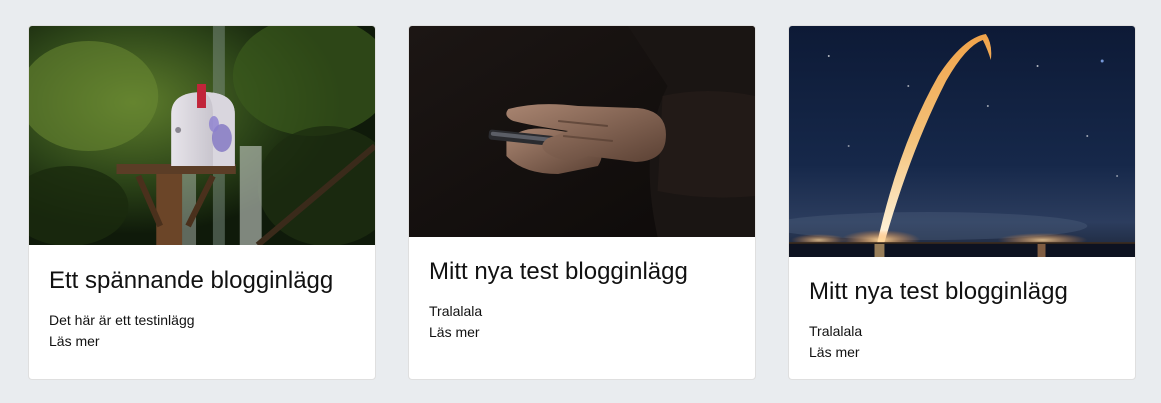 The image size is (1161, 403). Describe the element at coordinates (122, 320) in the screenshot. I see `post-excerpt: Det här är ett testinlägg` at that location.